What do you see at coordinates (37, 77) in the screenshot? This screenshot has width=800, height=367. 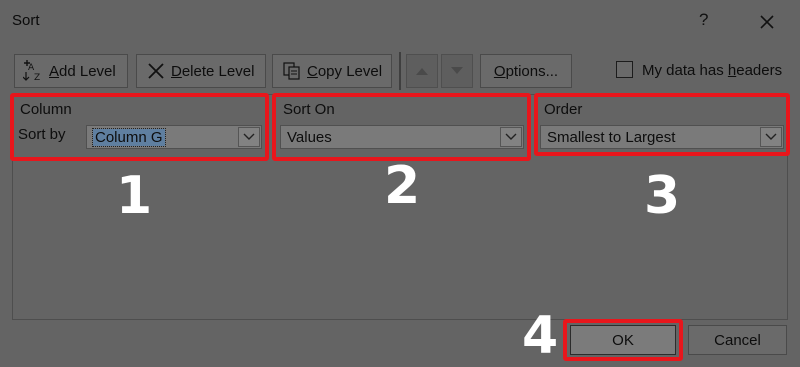 I see `svg-text: Z` at bounding box center [37, 77].